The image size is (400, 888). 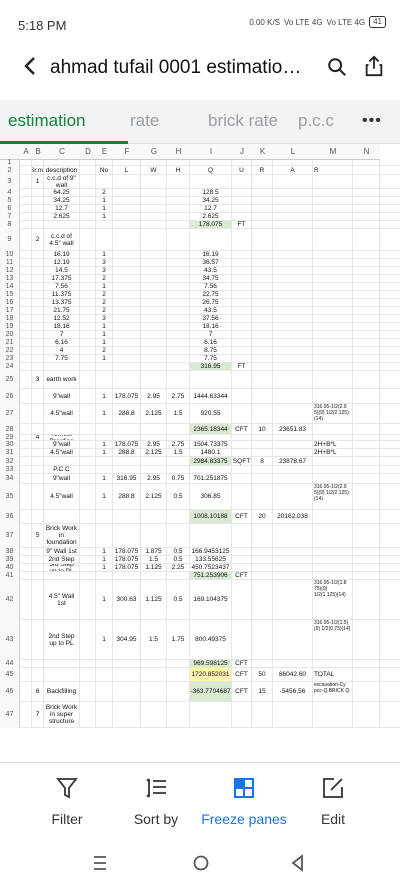 I want to click on cell-b46: 6, so click(x=38, y=691).